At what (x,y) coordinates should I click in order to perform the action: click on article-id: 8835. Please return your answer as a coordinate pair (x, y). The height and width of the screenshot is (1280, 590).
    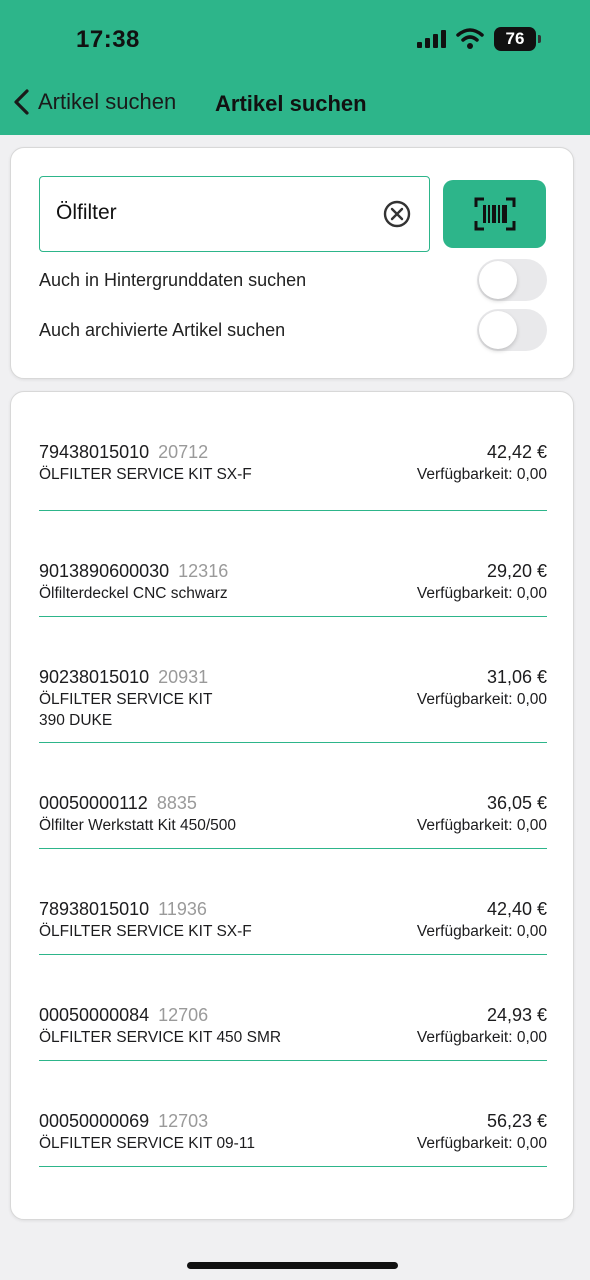
    Looking at the image, I should click on (176, 803).